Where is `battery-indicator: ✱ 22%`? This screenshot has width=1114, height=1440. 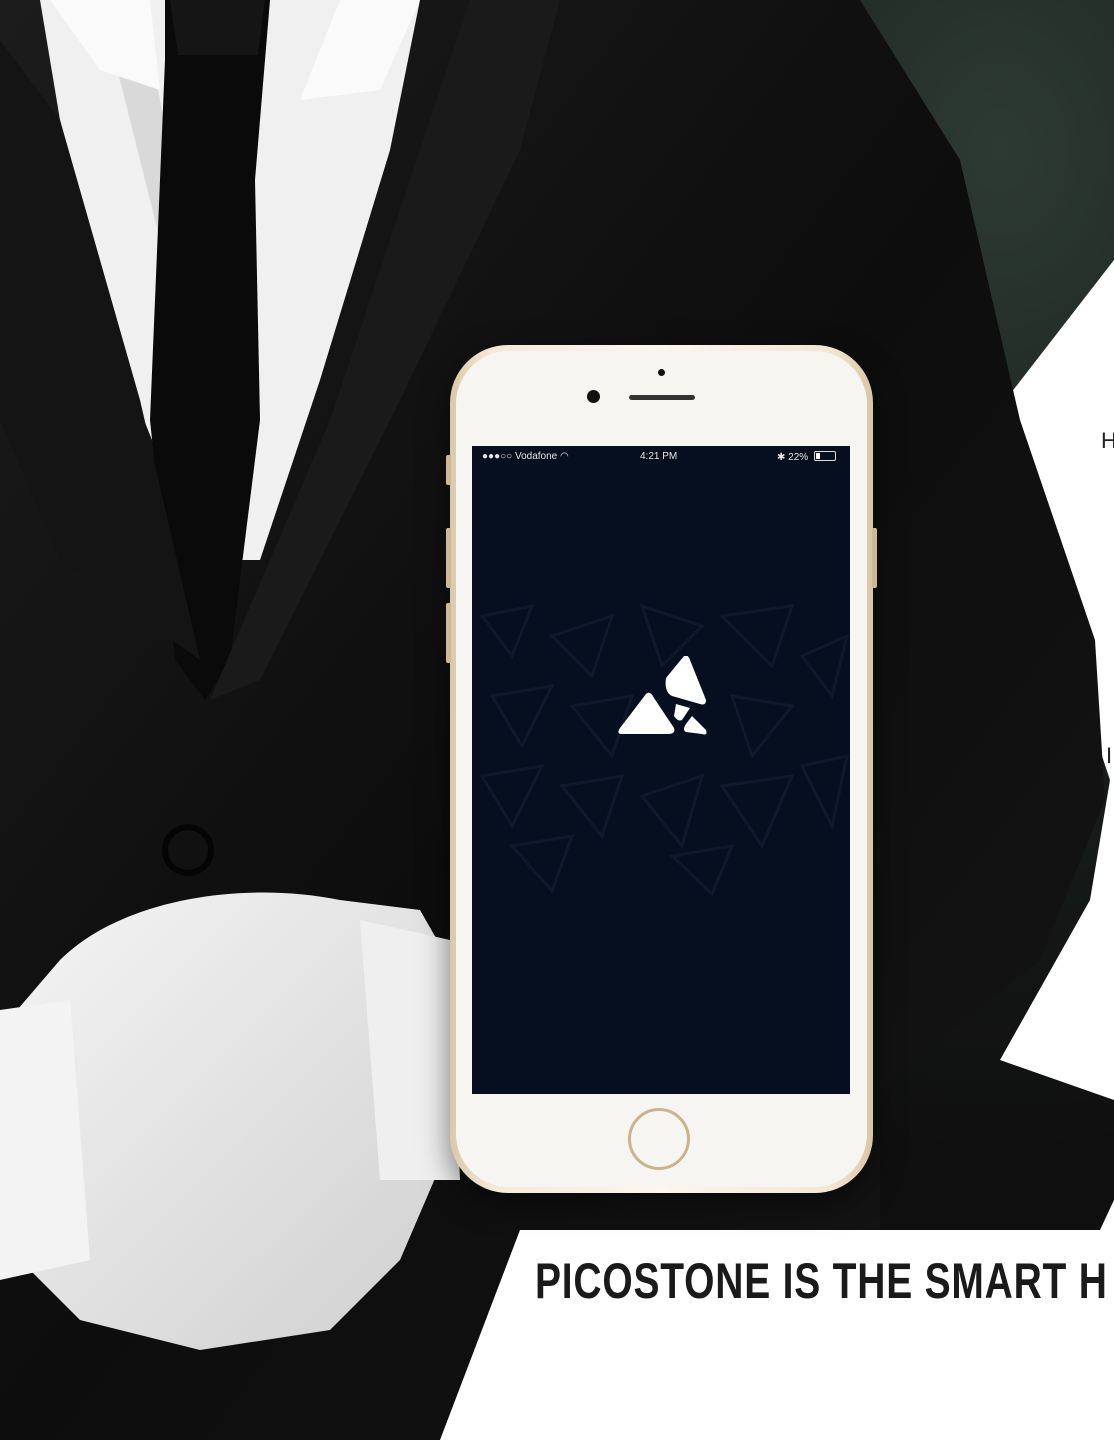
battery-indicator: ✱ 22% is located at coordinates (806, 457).